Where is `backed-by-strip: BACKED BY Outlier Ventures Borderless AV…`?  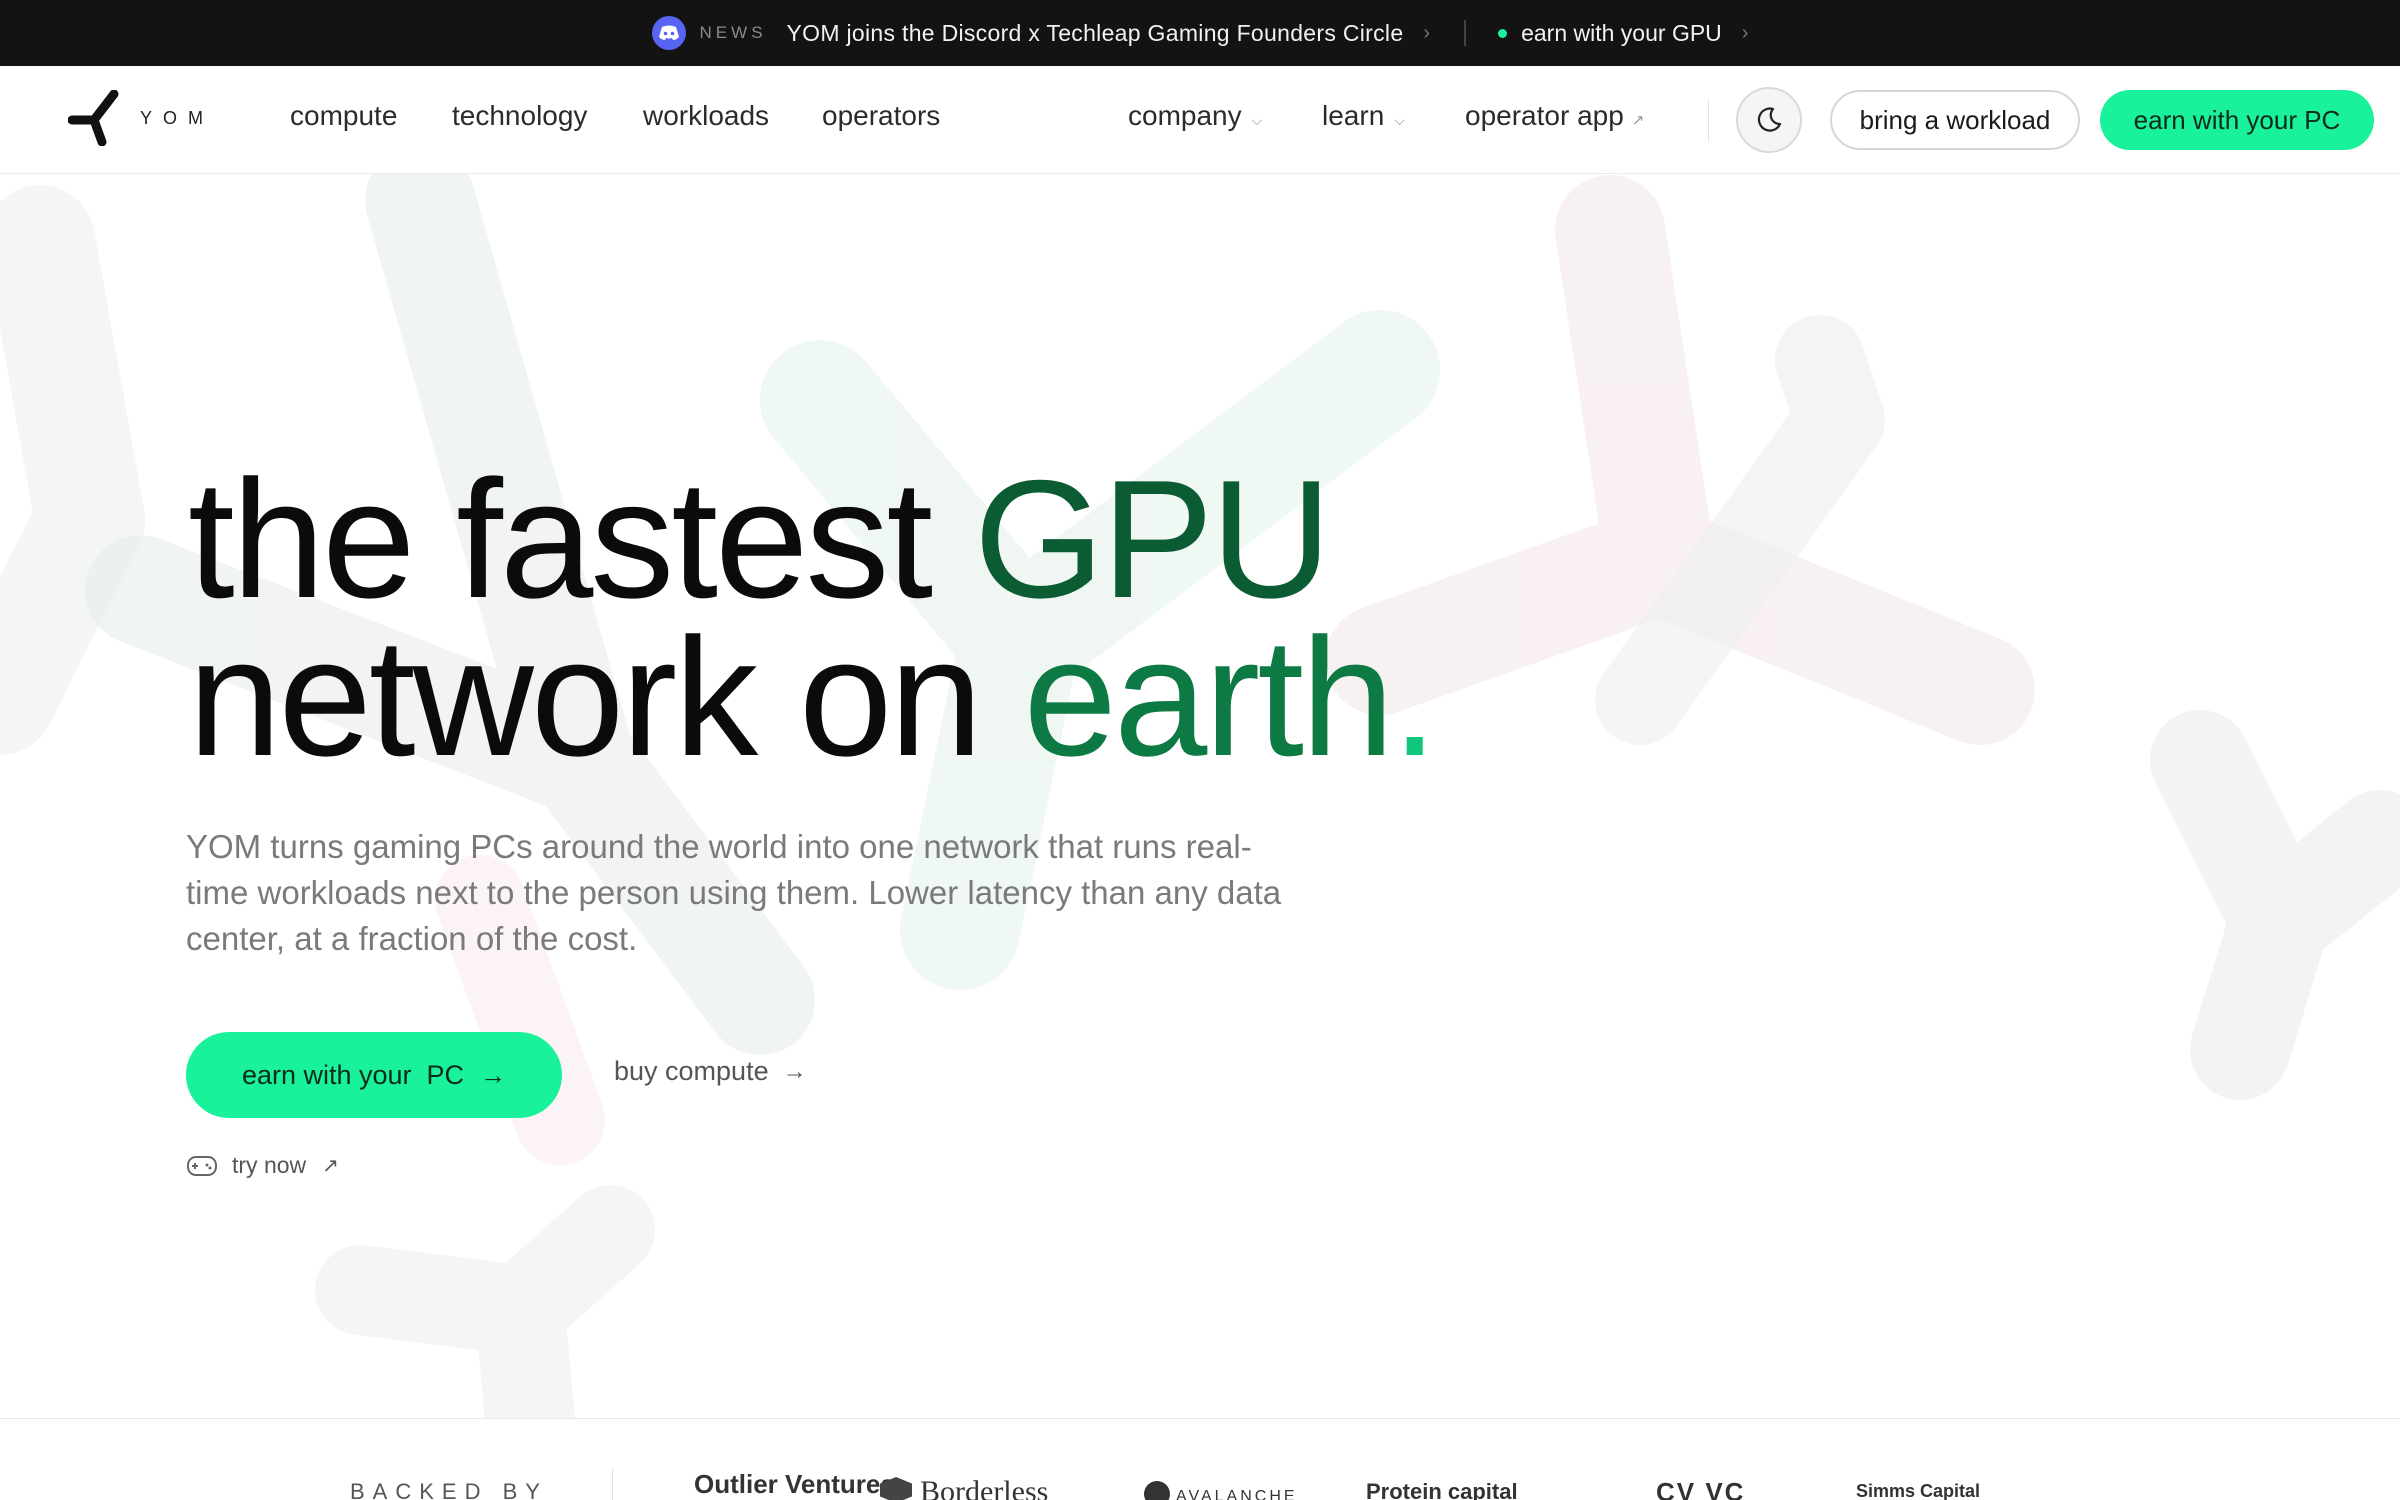
backed-by-strip: BACKED BY Outlier Ventures Borderless AV… is located at coordinates (1200, 1459).